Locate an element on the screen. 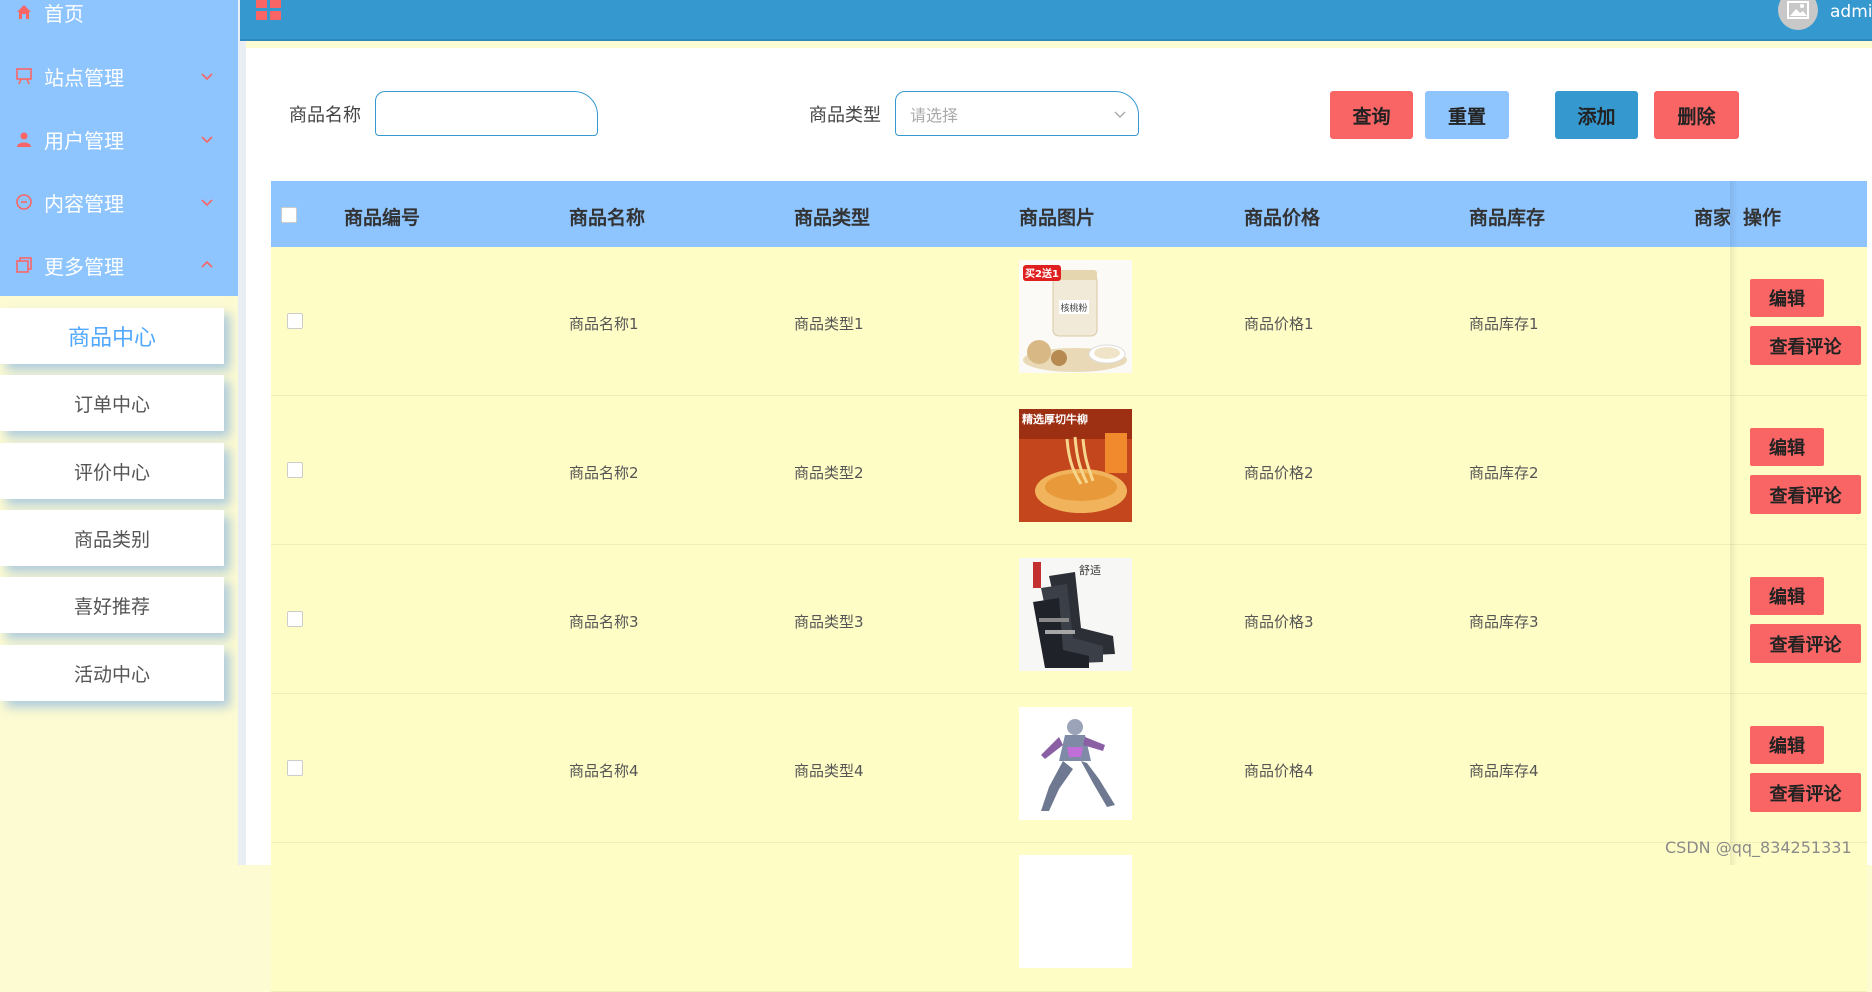 Image resolution: width=1872 pixels, height=992 pixels. cell-type: 商品类型4 is located at coordinates (829, 771).